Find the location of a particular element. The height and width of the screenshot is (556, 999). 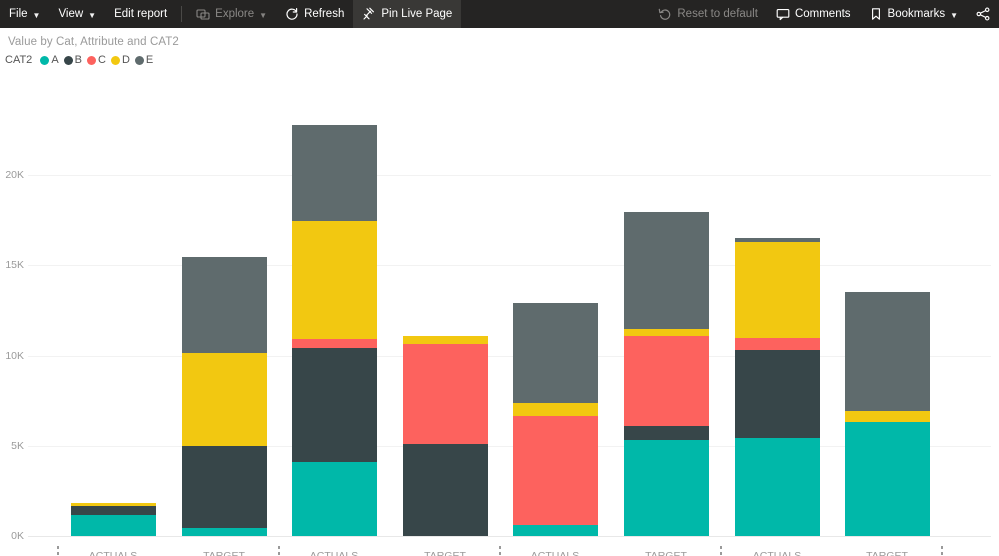

legend-item-e: E is located at coordinates (144, 60).